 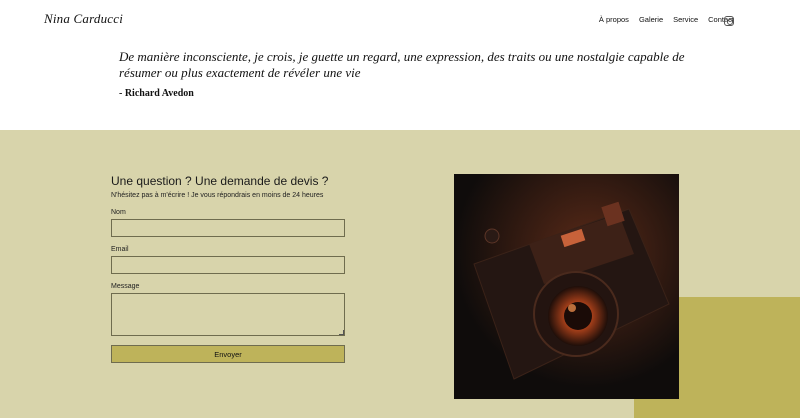 What do you see at coordinates (651, 19) in the screenshot?
I see `nav-item-galerie: Galerie` at bounding box center [651, 19].